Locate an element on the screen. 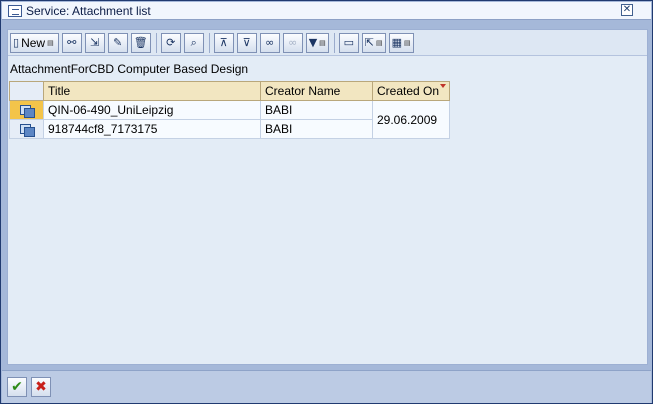 The height and width of the screenshot is (404, 653). sort-descending-icon: ⊽ is located at coordinates (246, 42).